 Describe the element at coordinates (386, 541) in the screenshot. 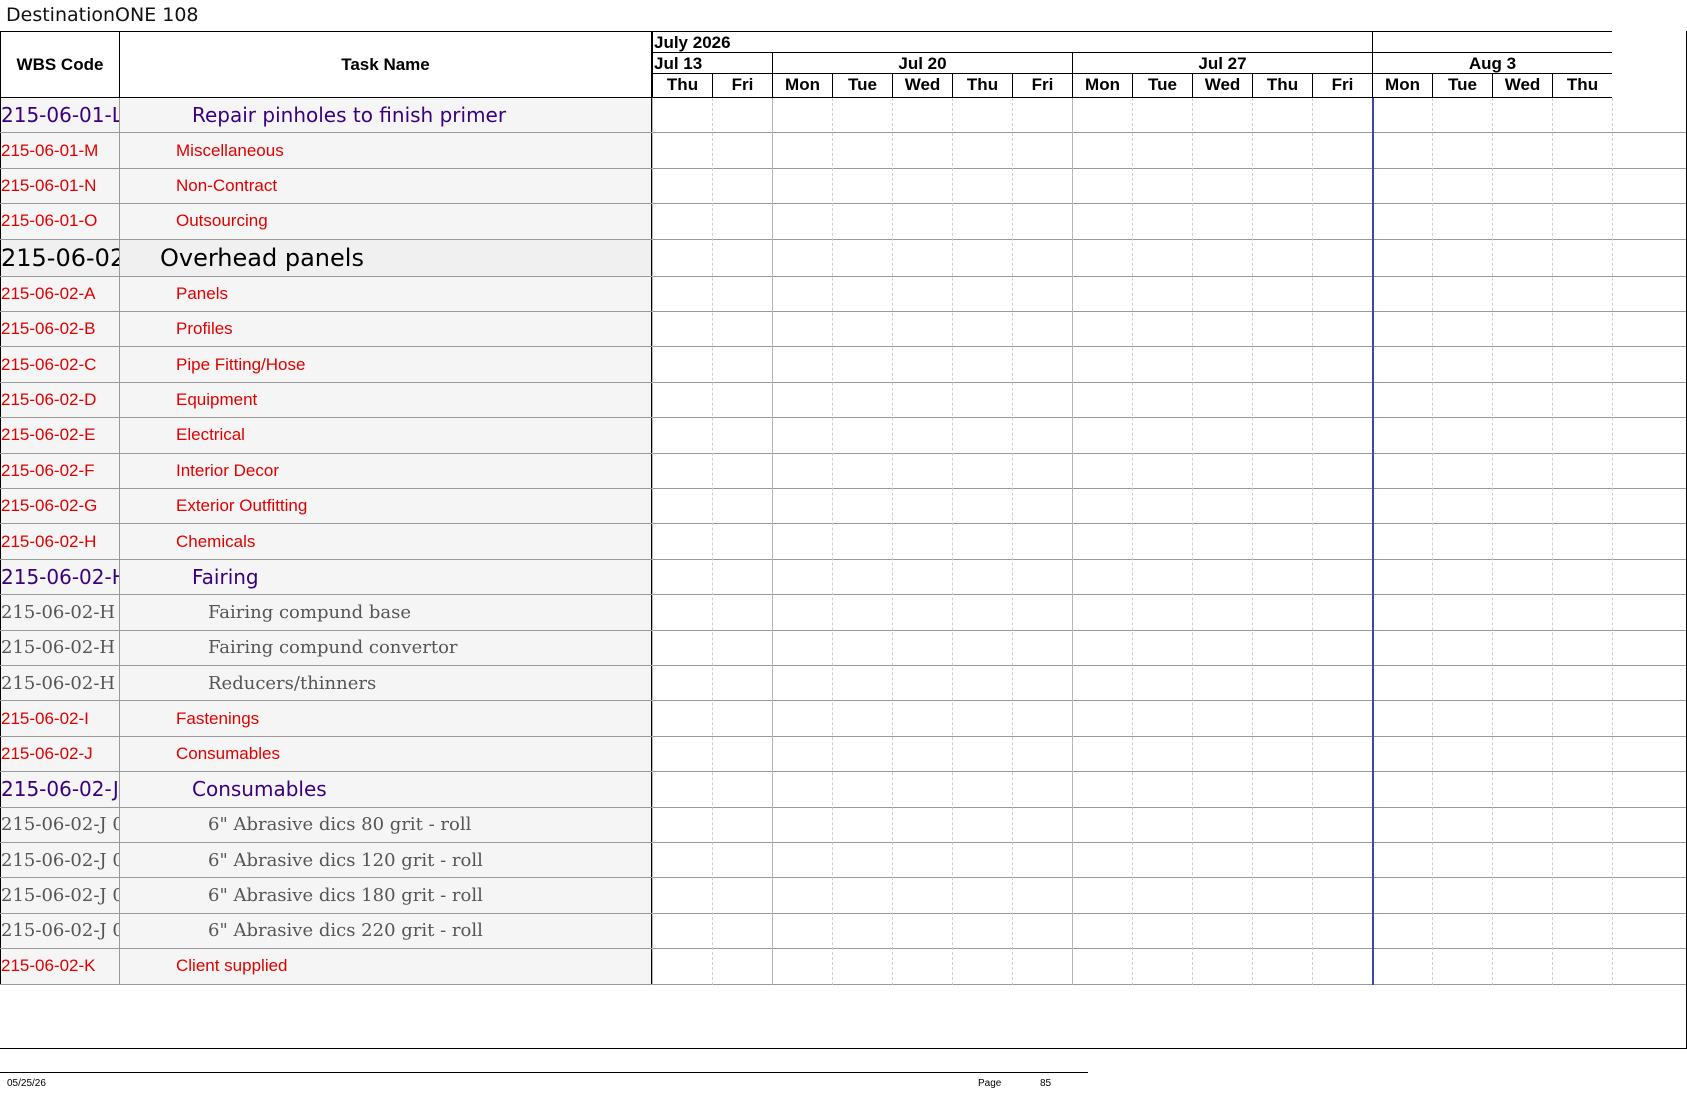

I see `task-name-cell: Chemicals` at that location.